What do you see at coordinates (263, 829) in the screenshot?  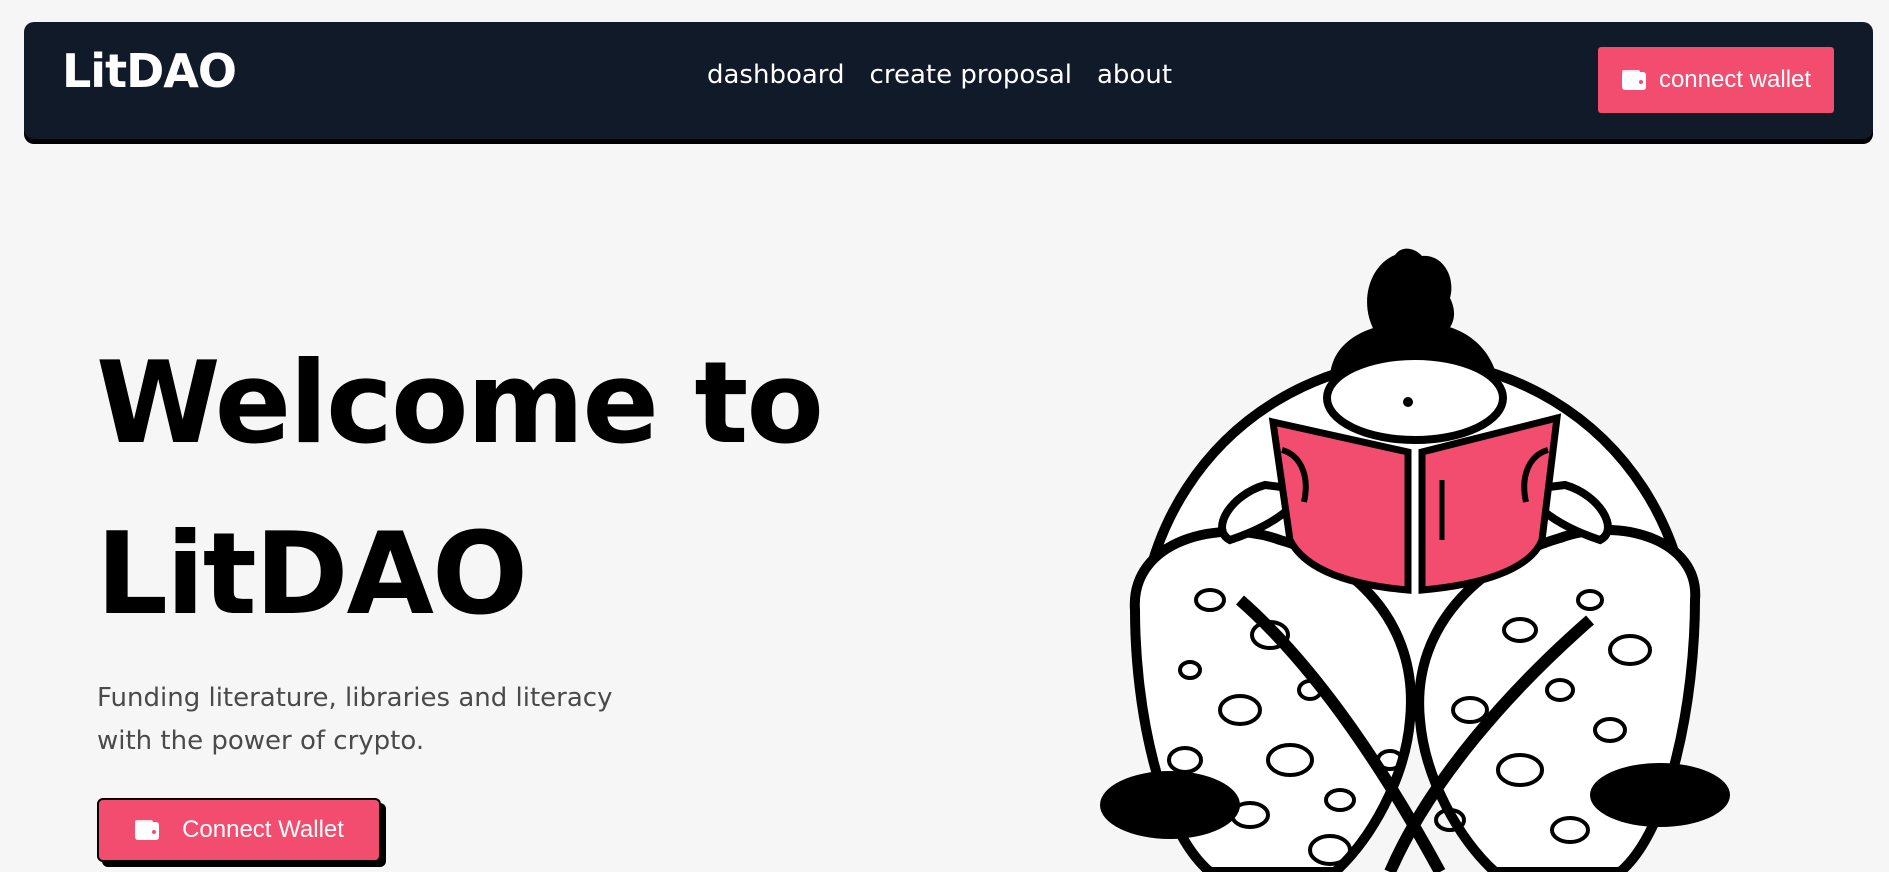 I see `hero-connect-wallet-label: Connect Wallet` at bounding box center [263, 829].